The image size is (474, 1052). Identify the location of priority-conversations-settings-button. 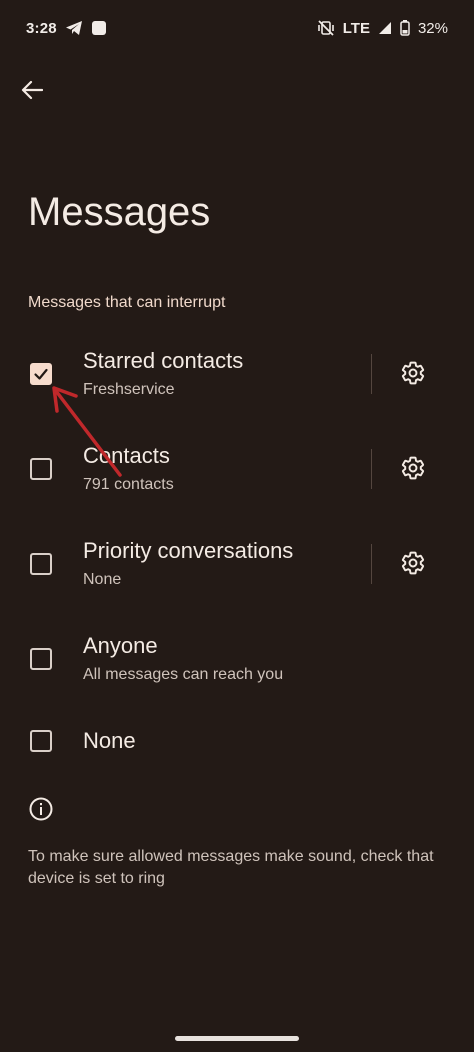
(413, 563).